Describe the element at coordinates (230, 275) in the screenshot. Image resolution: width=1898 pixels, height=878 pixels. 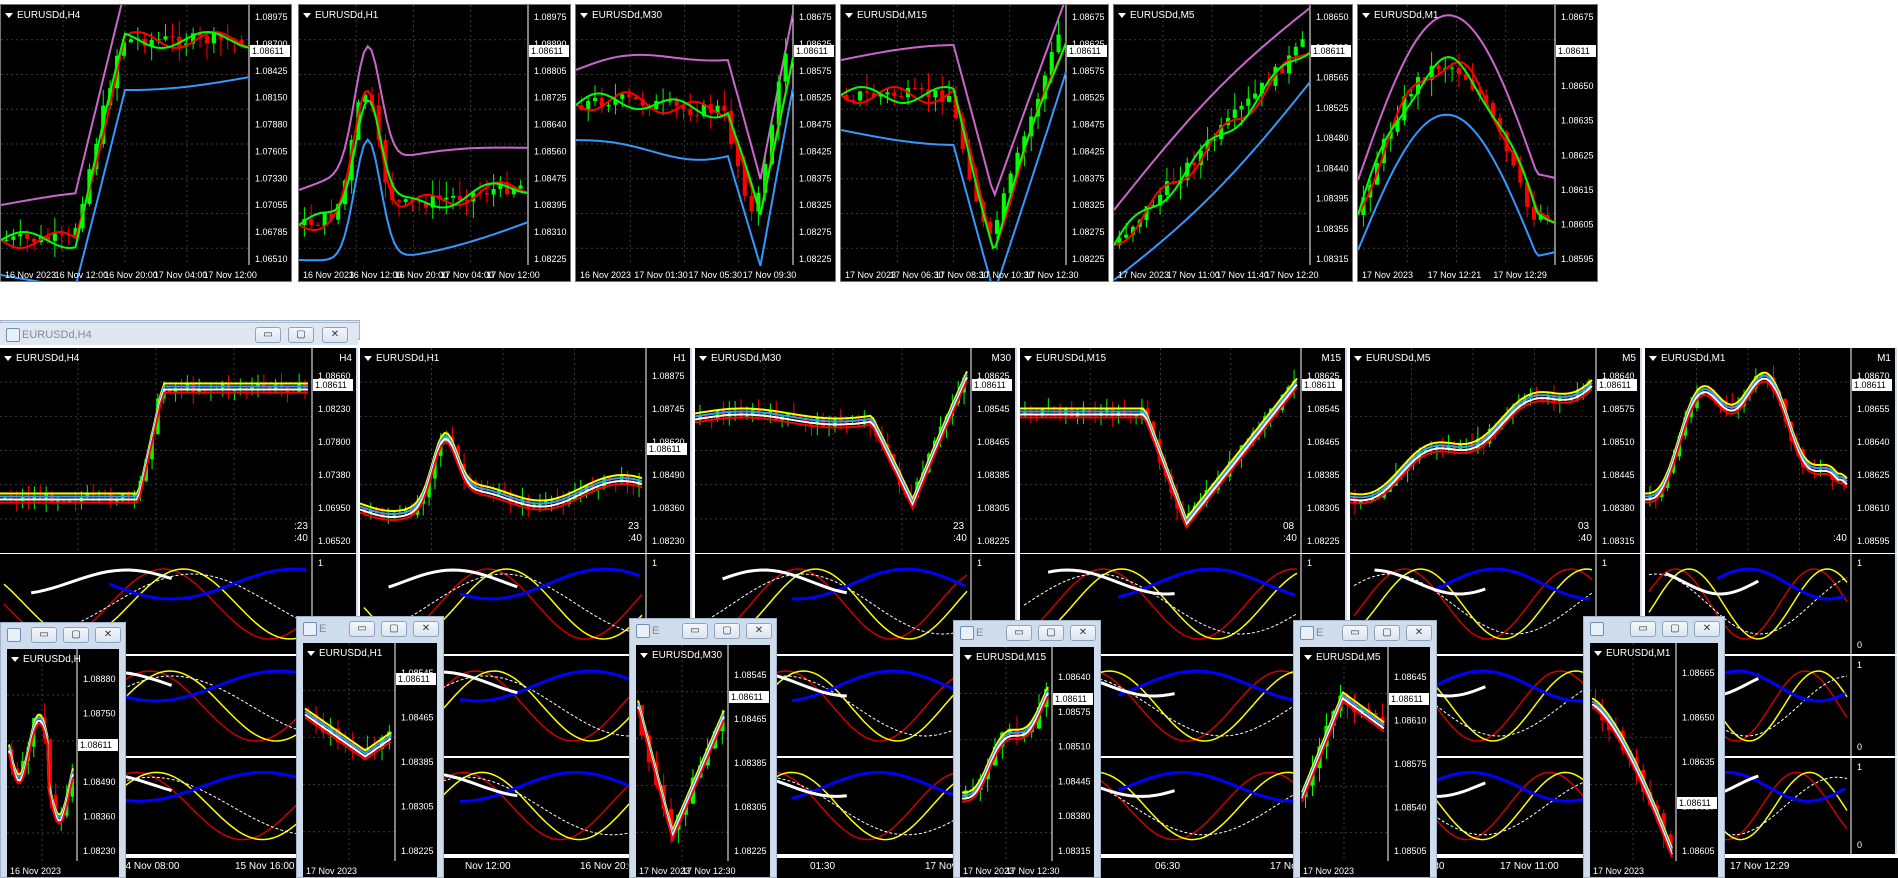
I see `time-tick-label: 17 Nov 12:00` at that location.